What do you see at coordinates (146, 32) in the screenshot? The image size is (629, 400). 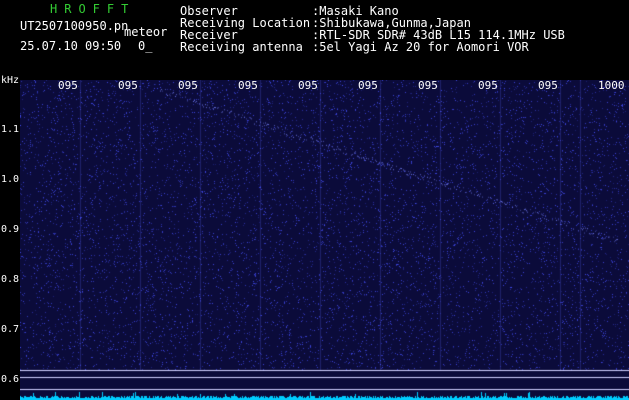 I see `mode-label: meteor` at bounding box center [146, 32].